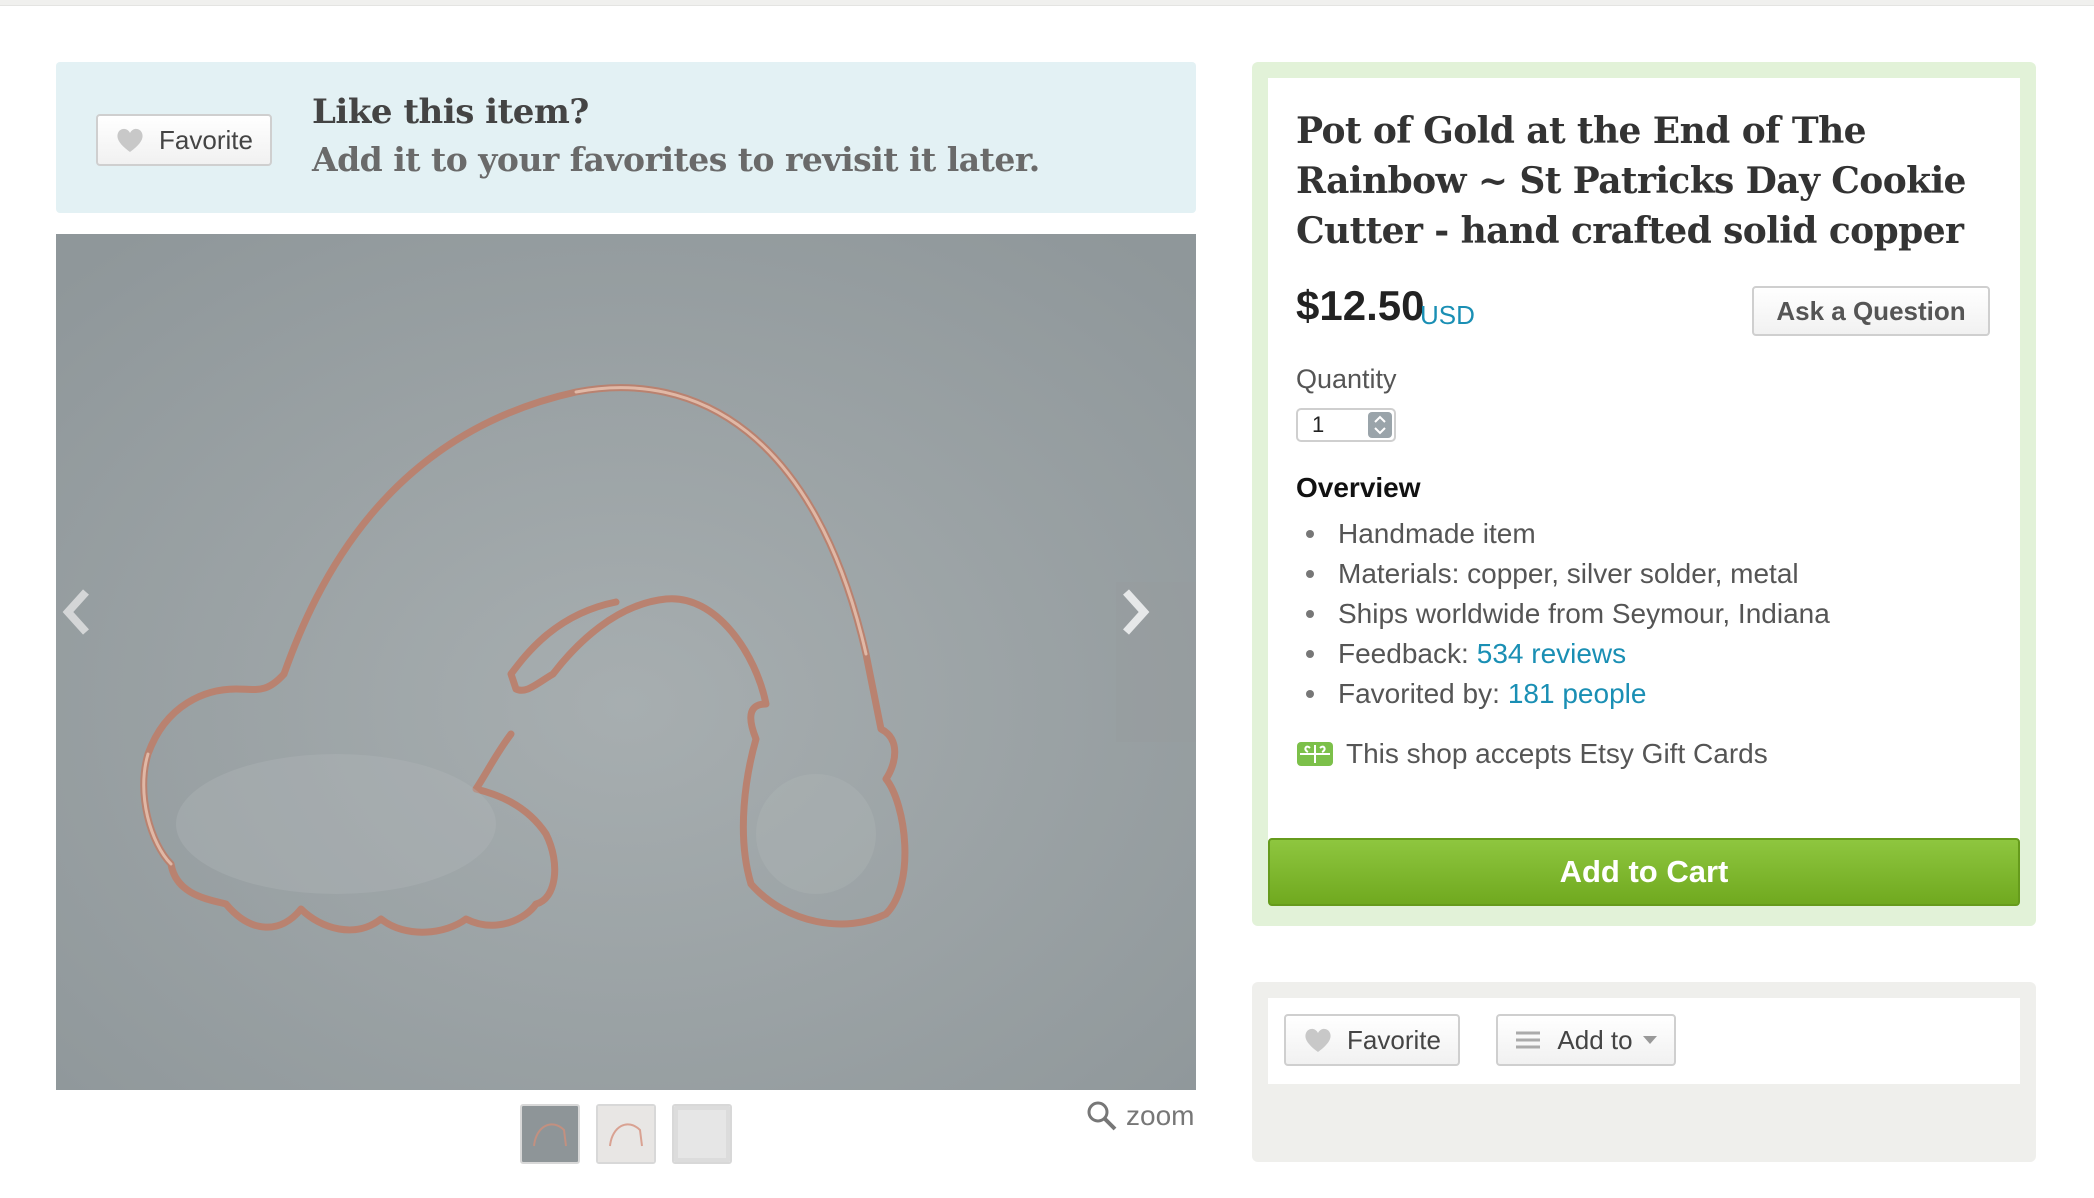  I want to click on quantity-select: 1, so click(1346, 425).